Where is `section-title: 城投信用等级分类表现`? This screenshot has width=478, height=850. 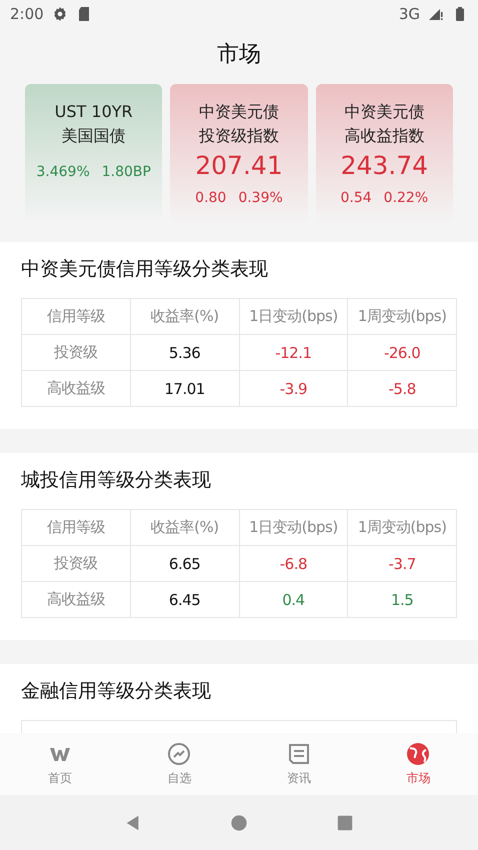
section-title: 城投信用等级分类表现 is located at coordinates (116, 480).